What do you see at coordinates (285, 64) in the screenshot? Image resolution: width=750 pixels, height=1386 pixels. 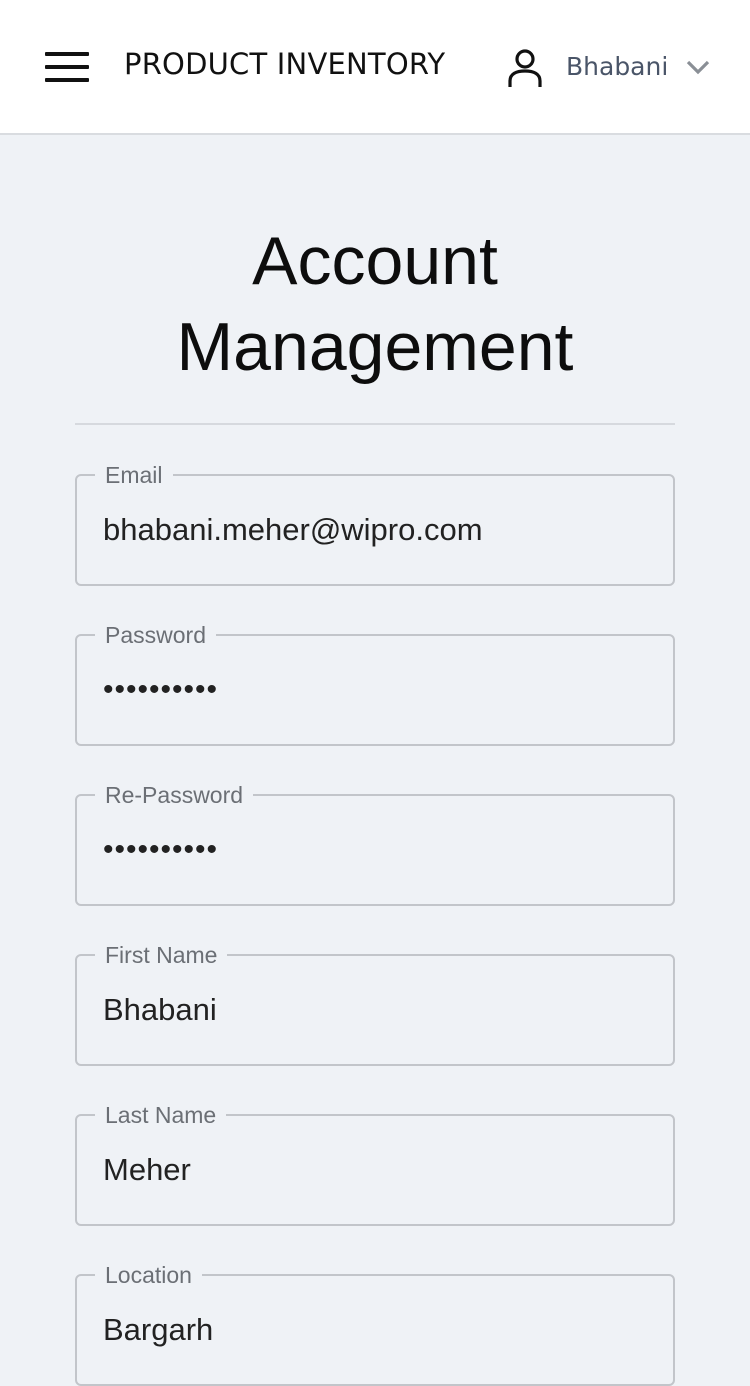 I see `app-title: PRODUCT INVENTORY` at bounding box center [285, 64].